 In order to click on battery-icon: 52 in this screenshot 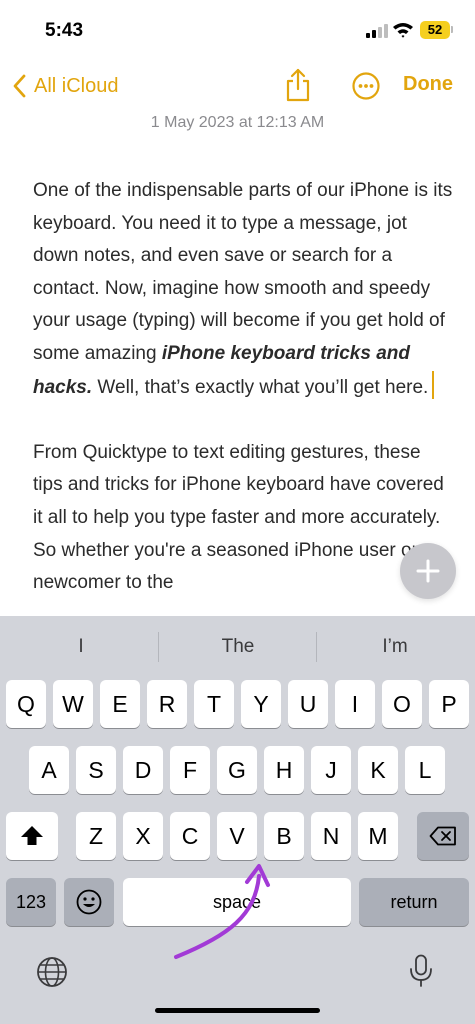, I will do `click(435, 30)`.